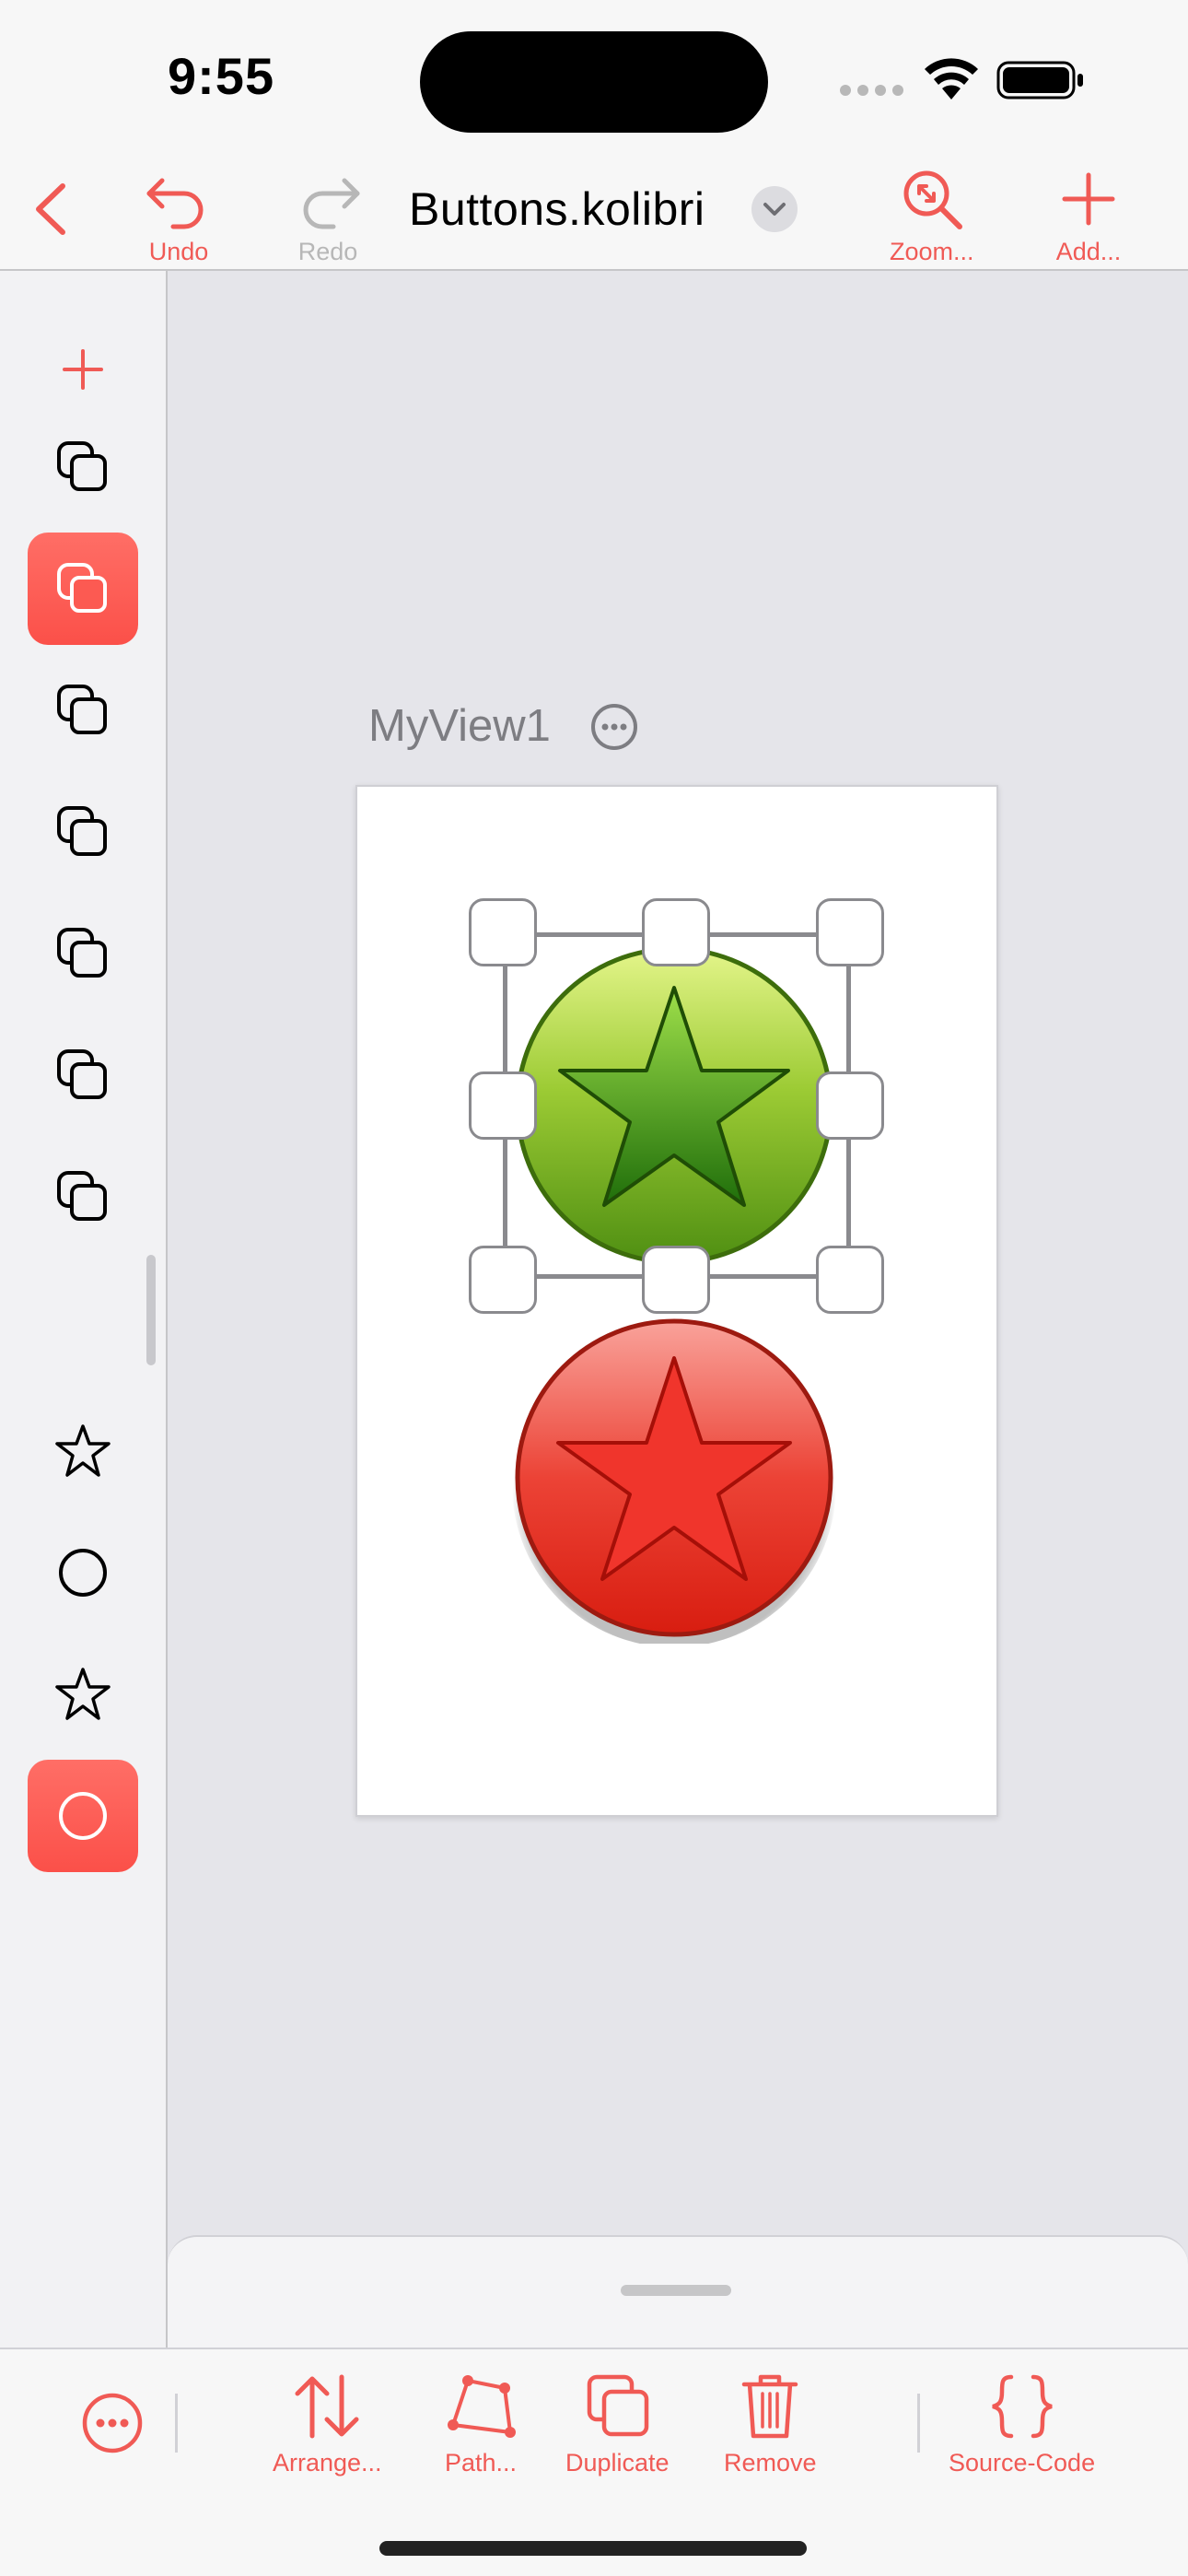 The image size is (1188, 2576). I want to click on chevron-left-icon, so click(50, 209).